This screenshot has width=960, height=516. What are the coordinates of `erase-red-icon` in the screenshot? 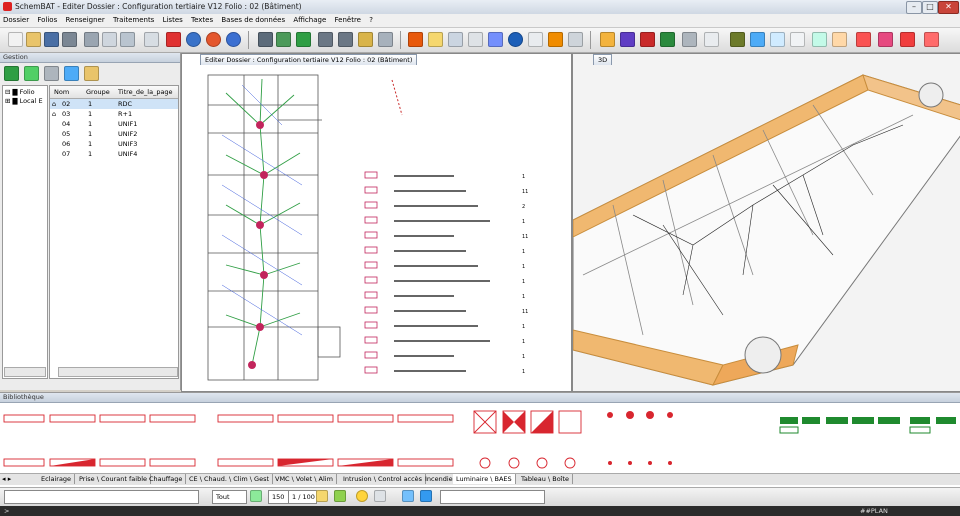 It's located at (863, 39).